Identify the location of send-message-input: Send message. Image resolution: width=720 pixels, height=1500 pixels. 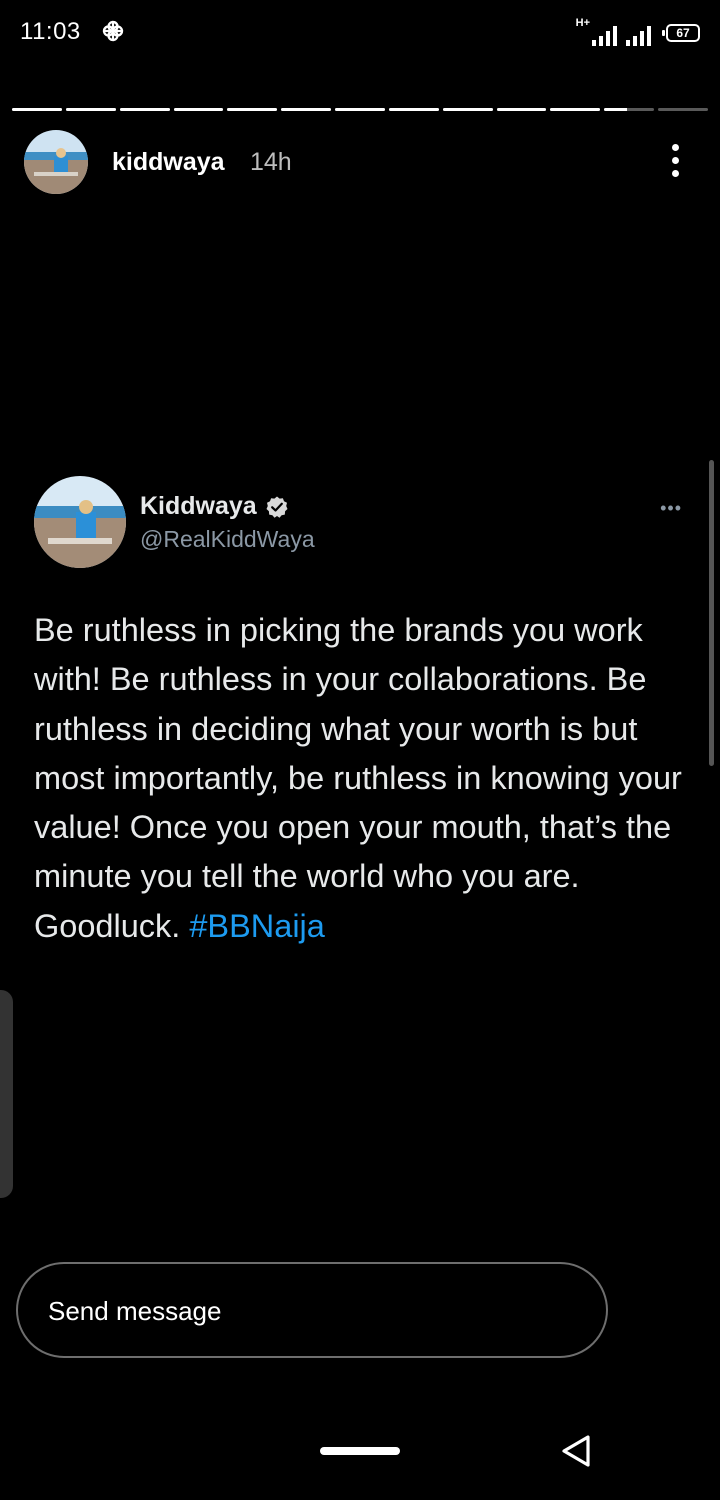
(312, 1310).